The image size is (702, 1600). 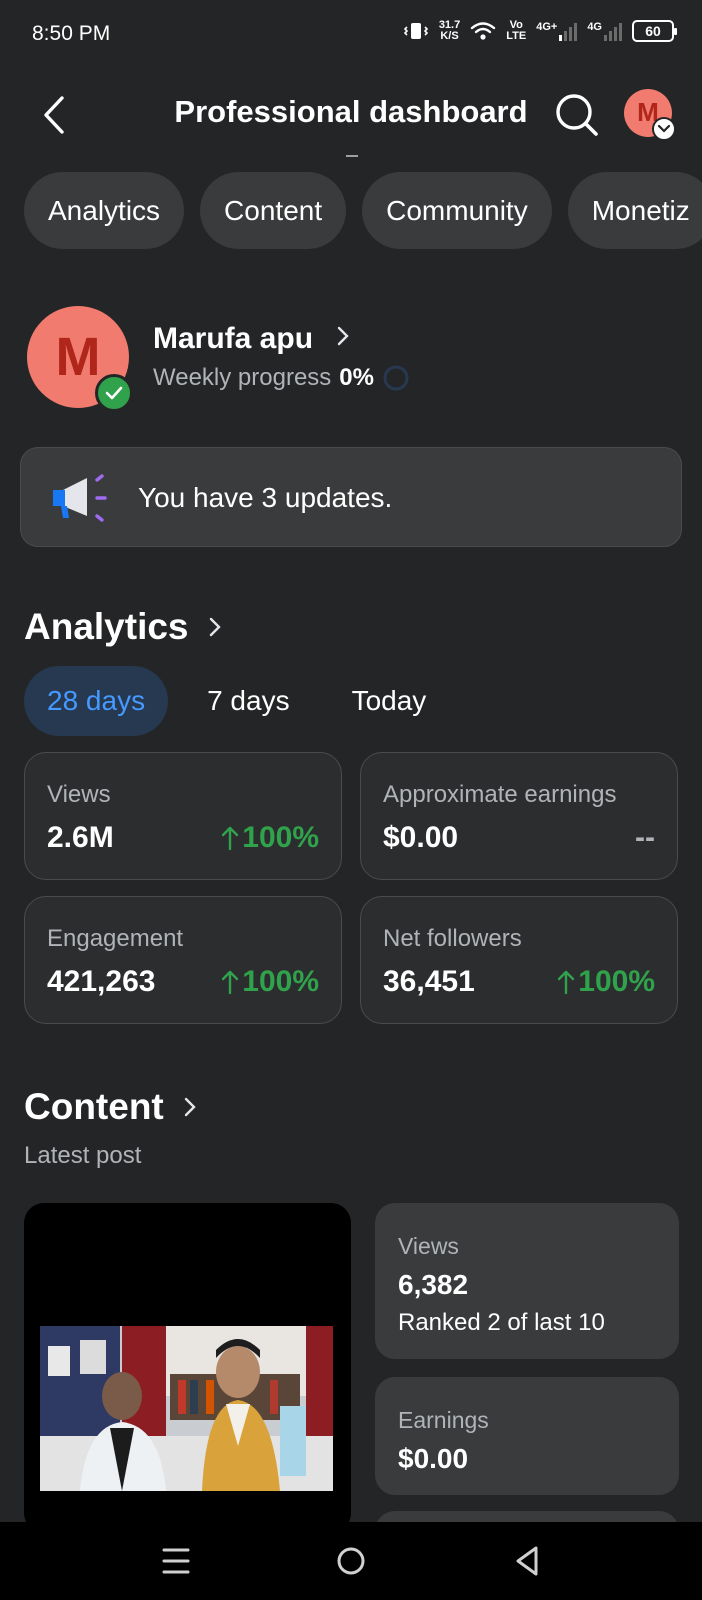 I want to click on signal-2-label: 4G, so click(x=594, y=27).